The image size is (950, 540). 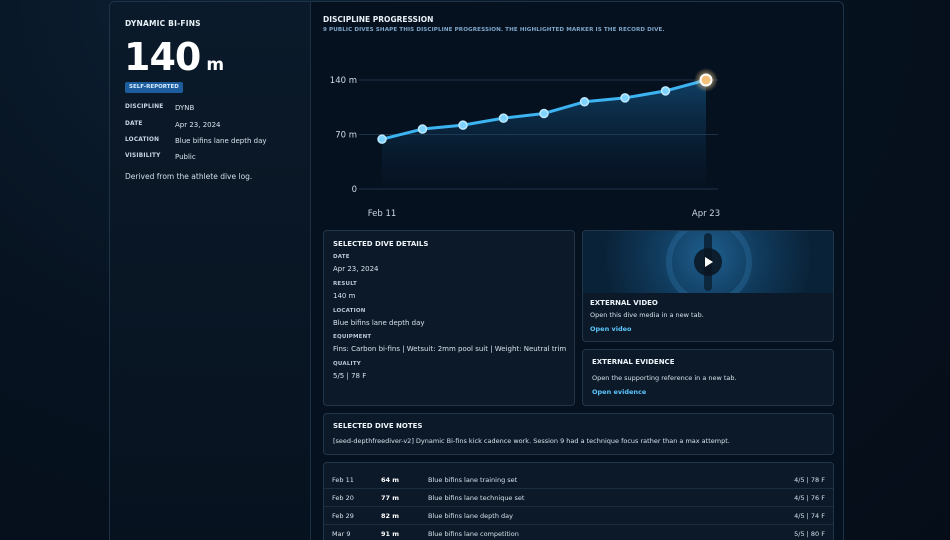 I want to click on field-label-location: LOCATION, so click(x=349, y=311).